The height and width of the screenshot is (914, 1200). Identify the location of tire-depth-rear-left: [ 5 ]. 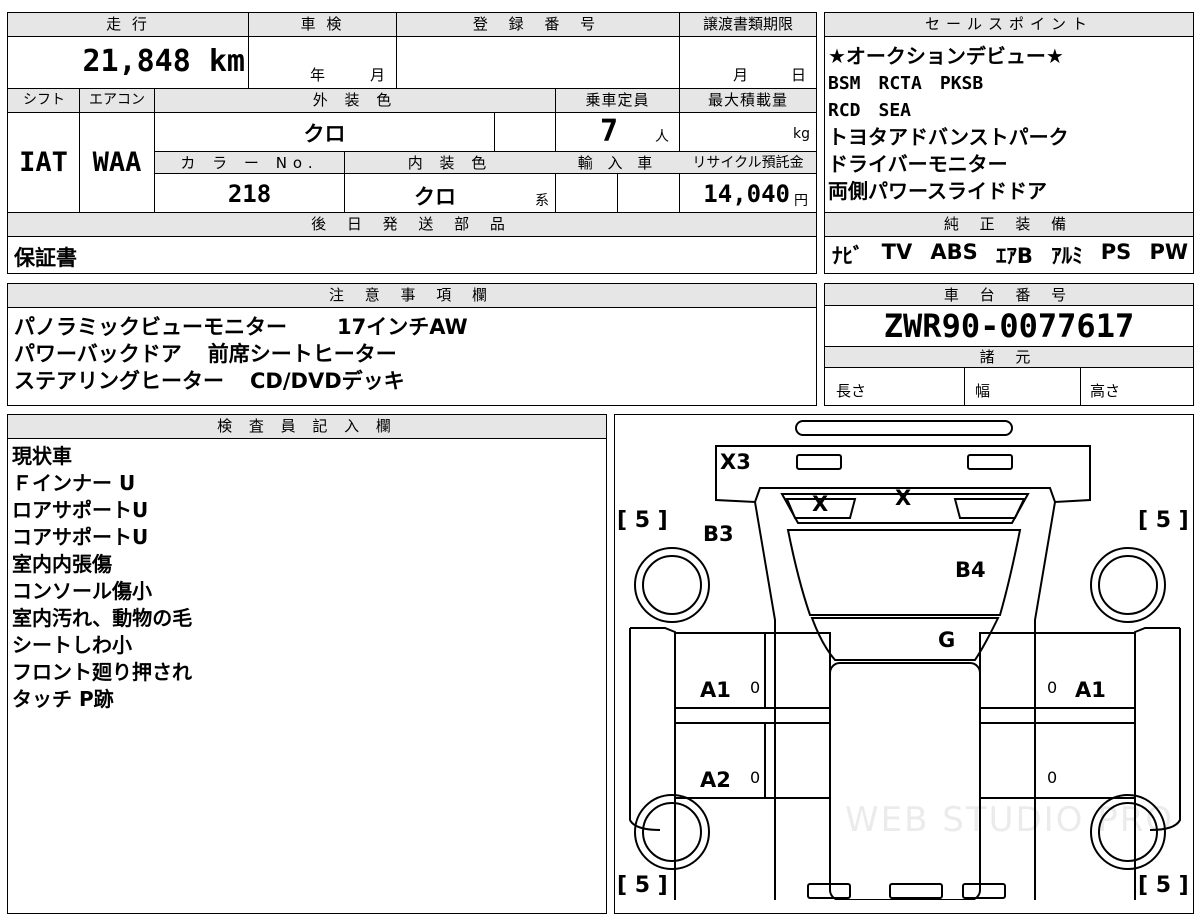
(642, 885).